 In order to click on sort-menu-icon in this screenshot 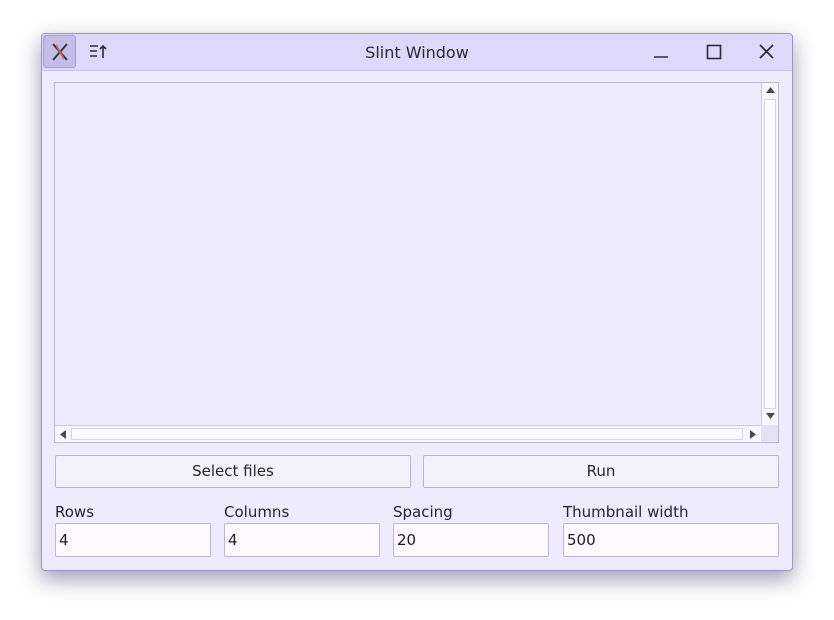, I will do `click(98, 51)`.